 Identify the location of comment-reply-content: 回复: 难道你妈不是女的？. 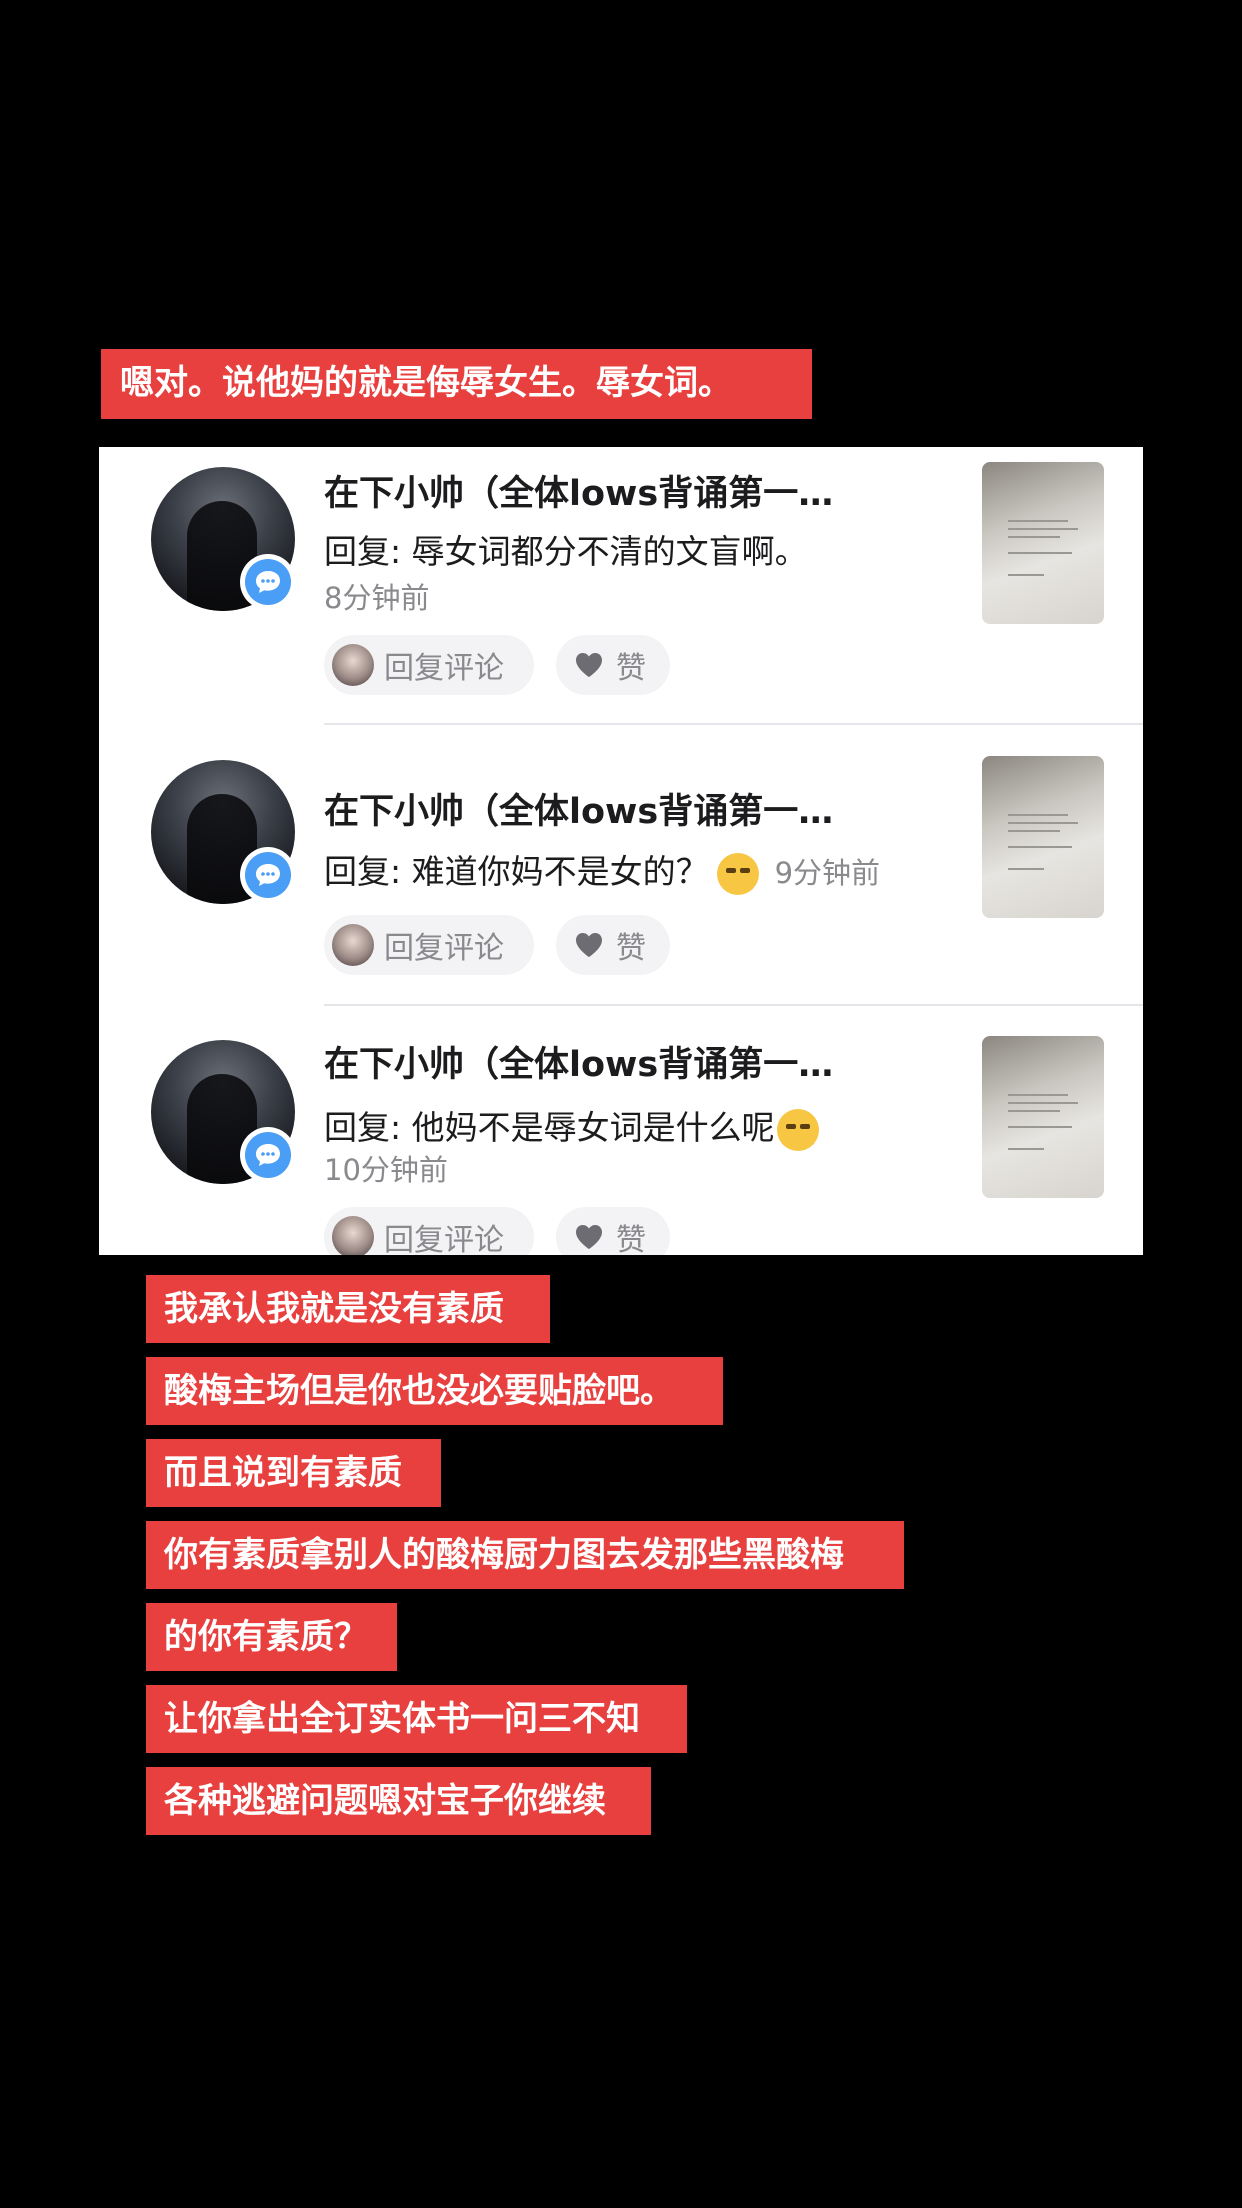
(516, 871).